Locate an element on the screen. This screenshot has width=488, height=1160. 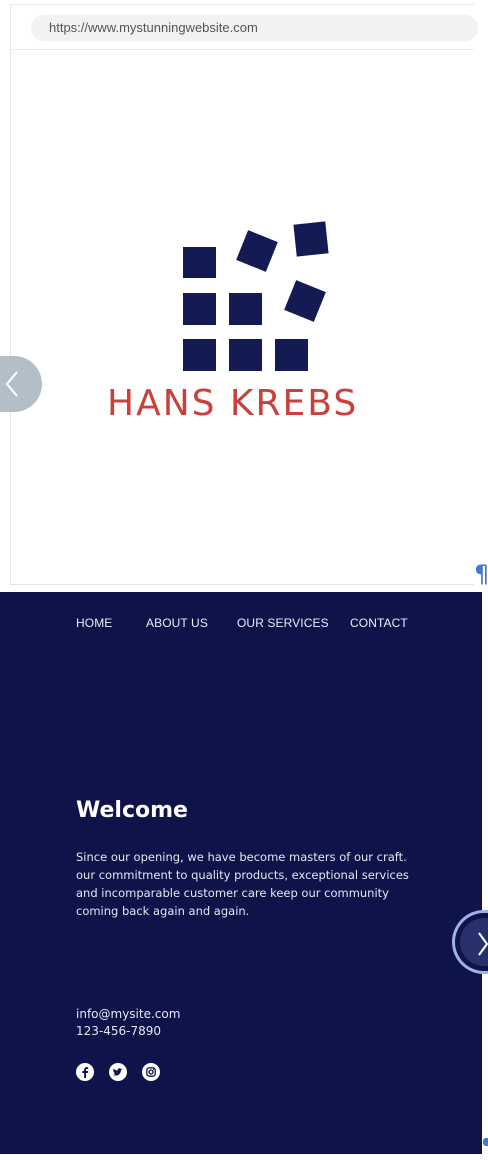
browser-address-bar: https://www.mystunningwebsite.com is located at coordinates (244, 27).